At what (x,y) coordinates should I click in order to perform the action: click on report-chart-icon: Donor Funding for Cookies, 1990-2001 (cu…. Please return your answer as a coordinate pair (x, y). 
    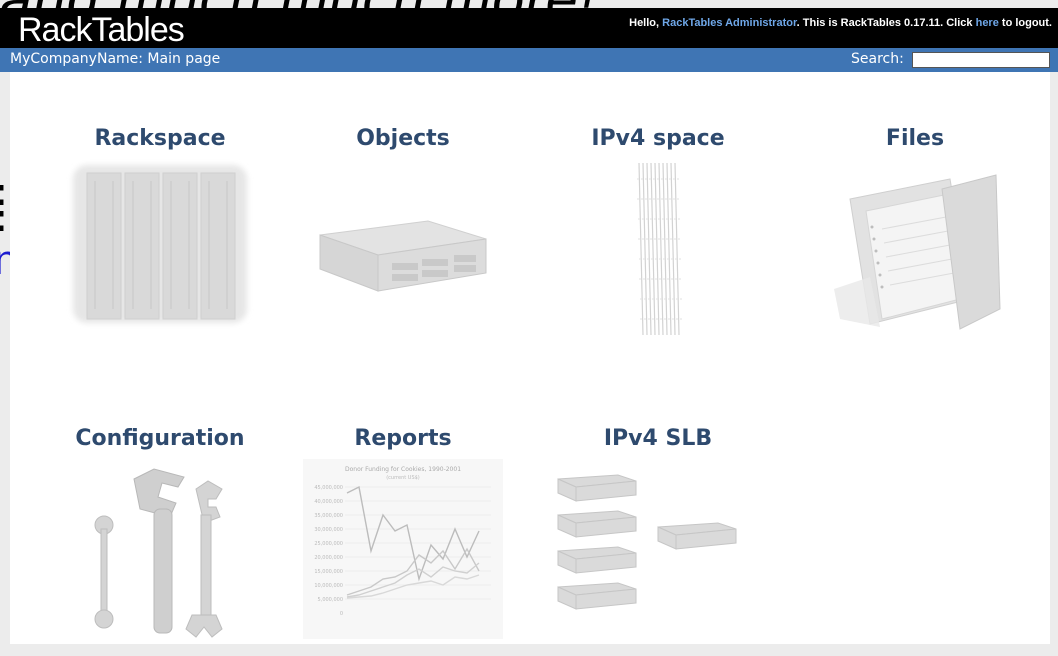
    Looking at the image, I should click on (403, 549).